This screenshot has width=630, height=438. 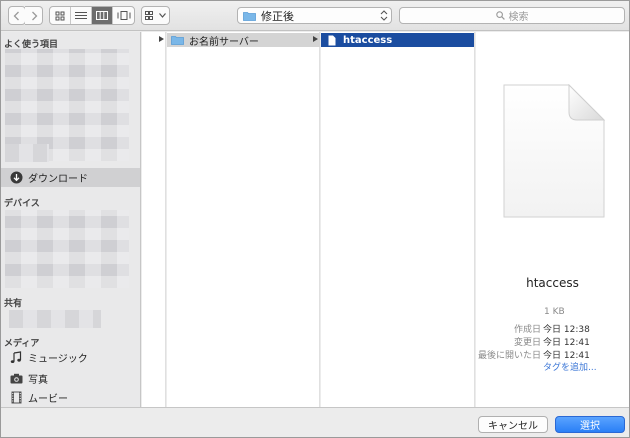 I want to click on list-view-icon, so click(x=81, y=15).